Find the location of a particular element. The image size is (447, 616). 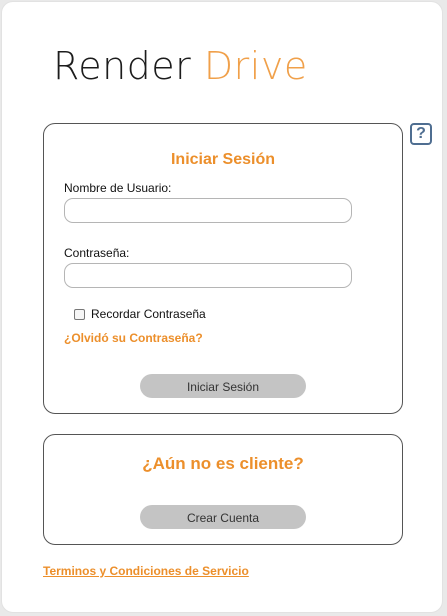

login-title: Iniciar Sesión is located at coordinates (223, 159).